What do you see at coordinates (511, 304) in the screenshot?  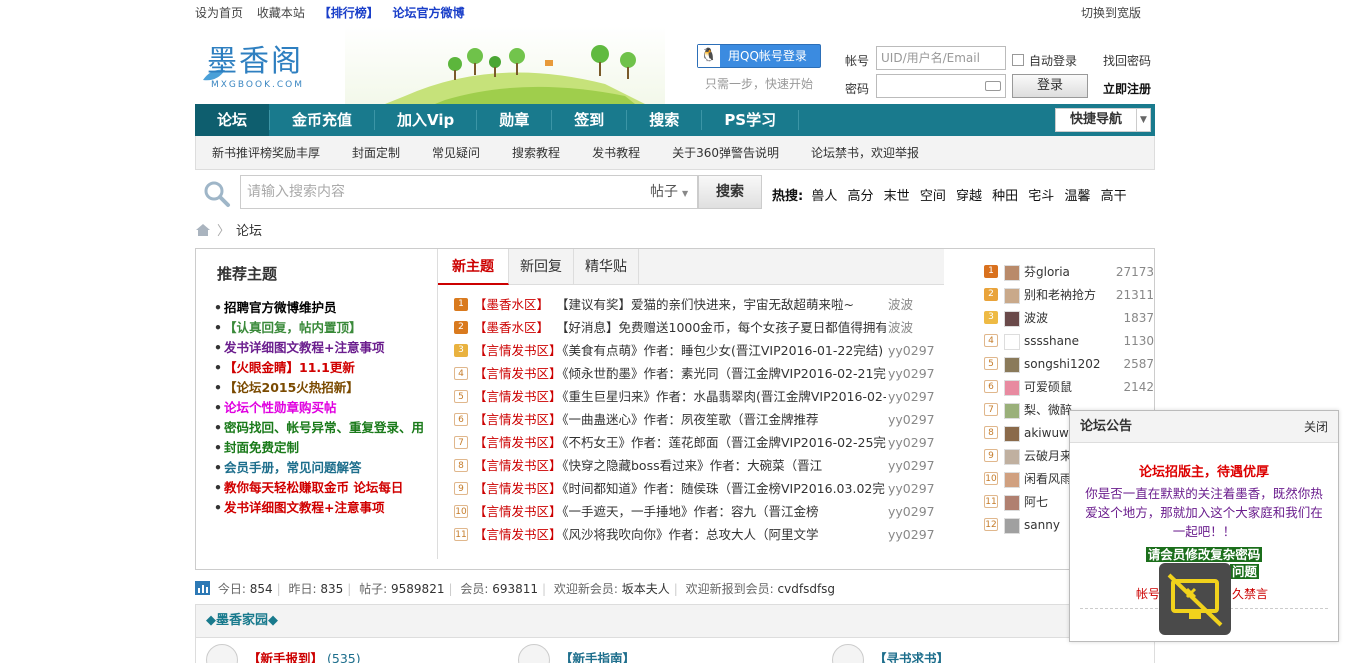 I see `thread-category-link: 【墨香水区】` at bounding box center [511, 304].